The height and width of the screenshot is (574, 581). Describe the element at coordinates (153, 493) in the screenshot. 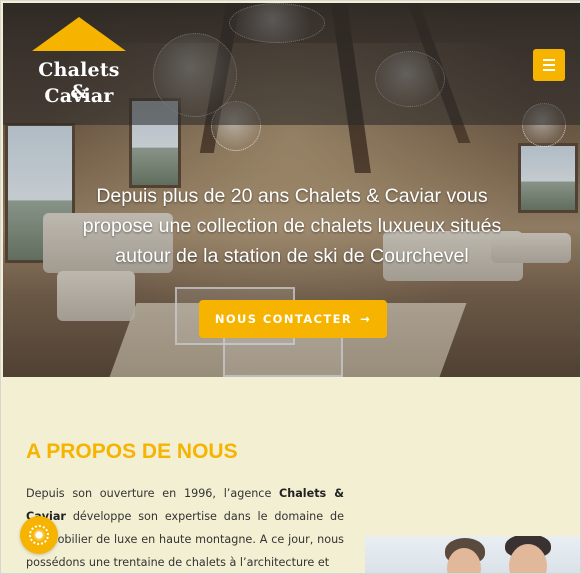

I see `about-text-part1: Depuis son ouverture en 1996, l’agence` at that location.